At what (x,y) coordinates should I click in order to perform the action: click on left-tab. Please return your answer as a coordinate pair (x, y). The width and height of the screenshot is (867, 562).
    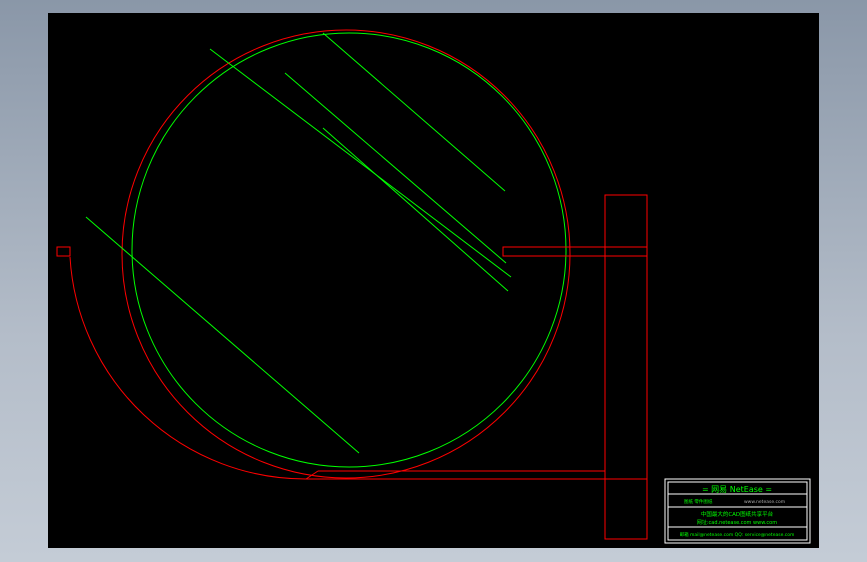
    Looking at the image, I should click on (63, 251).